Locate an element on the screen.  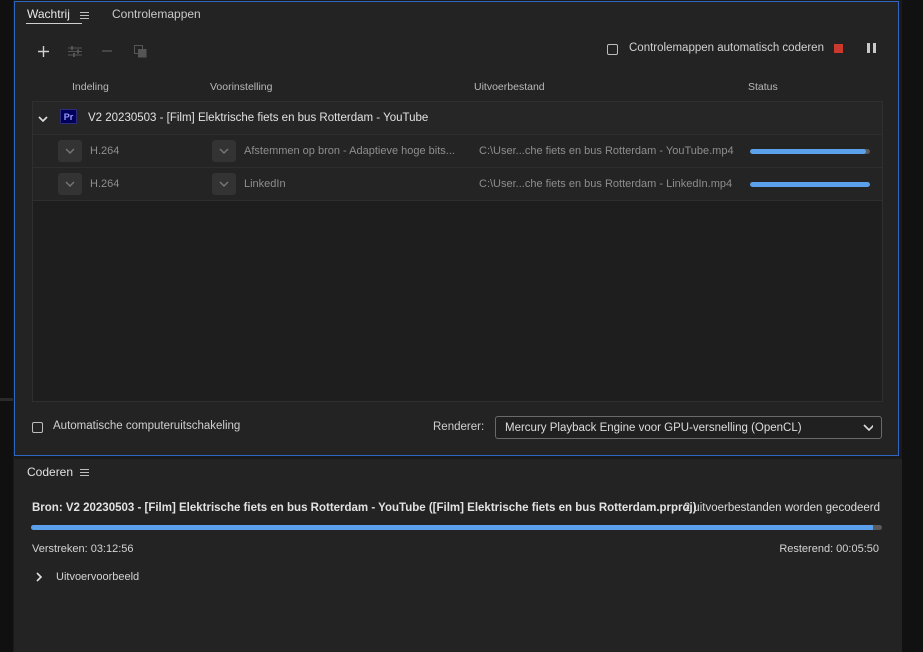
remove-button is located at coordinates (107, 51).